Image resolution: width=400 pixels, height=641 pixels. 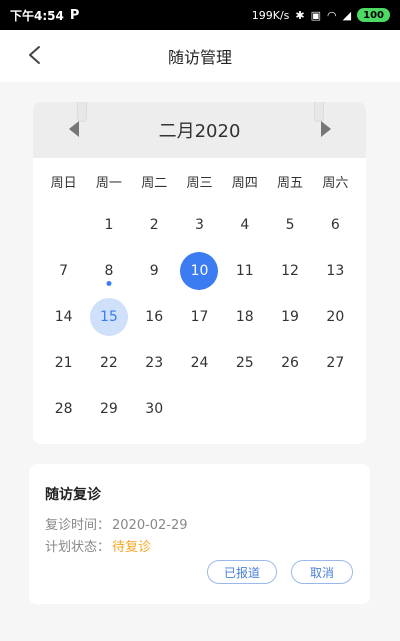 I want to click on calendar-day-number: 2, so click(x=154, y=225).